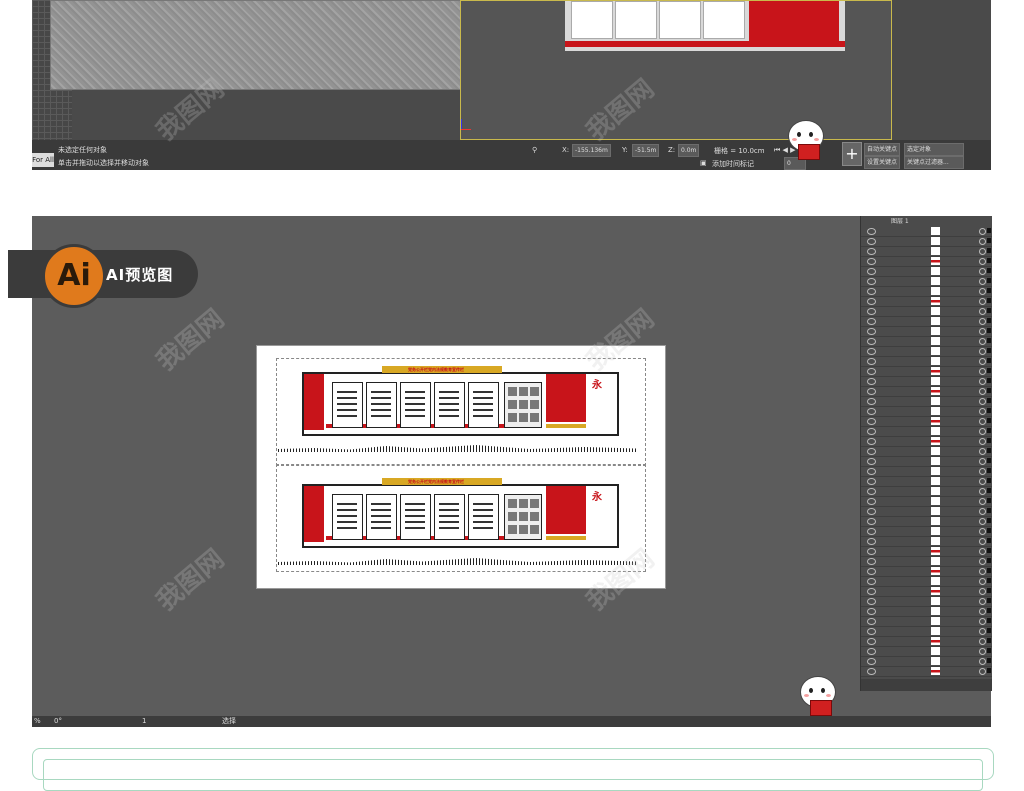  I want to click on artboard-number-field: 1, so click(144, 721).